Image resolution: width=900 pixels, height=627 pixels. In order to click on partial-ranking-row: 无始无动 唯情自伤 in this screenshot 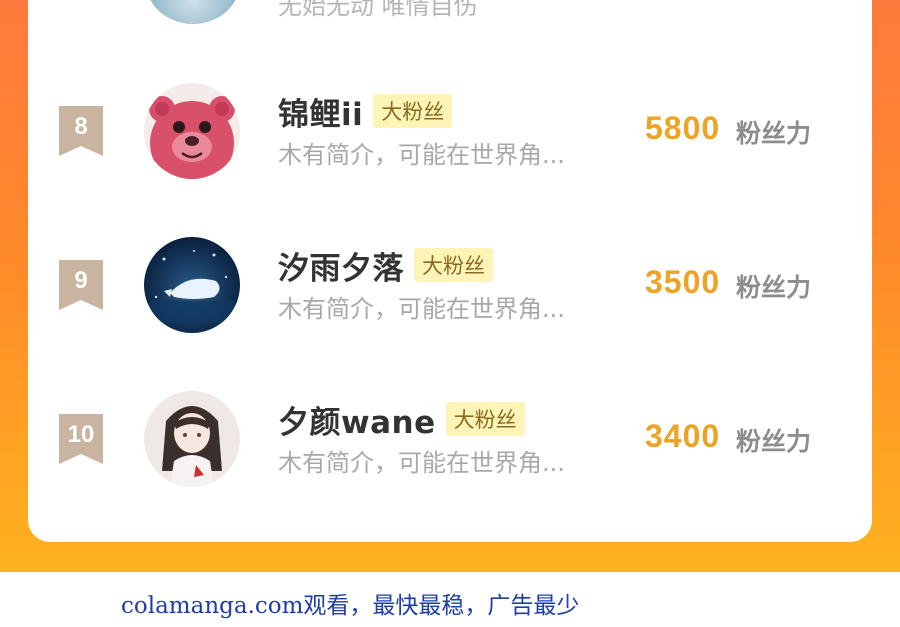, I will do `click(450, 12)`.